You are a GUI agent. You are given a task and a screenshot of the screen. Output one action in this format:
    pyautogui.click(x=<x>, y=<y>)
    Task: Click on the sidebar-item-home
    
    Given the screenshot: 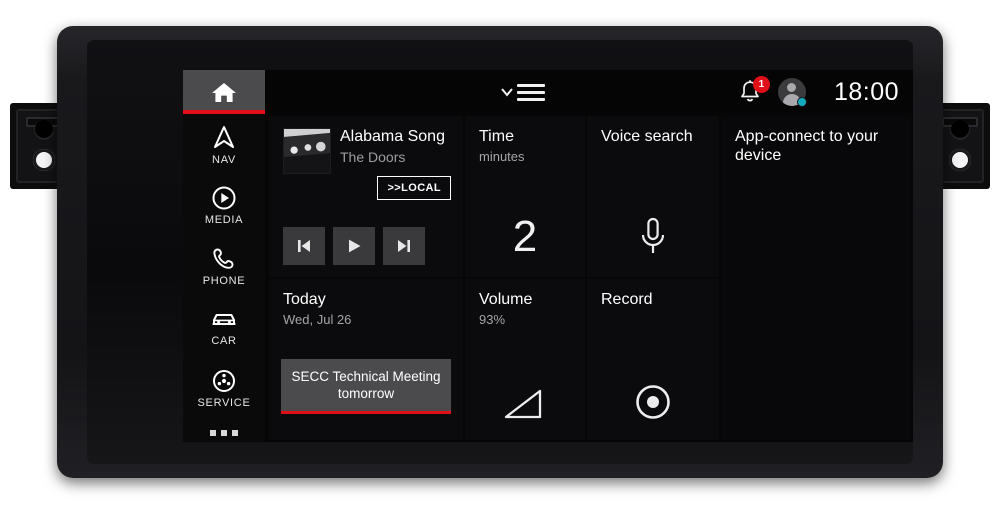 What is the action you would take?
    pyautogui.click(x=224, y=92)
    